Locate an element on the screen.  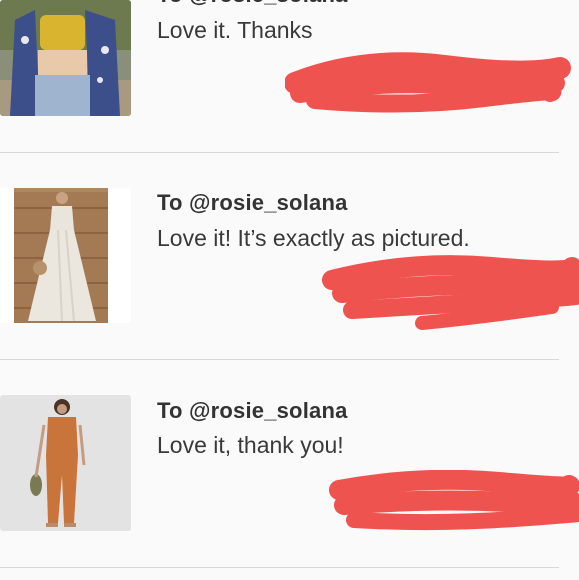
review-message: Love it, thank you! is located at coordinates (250, 445).